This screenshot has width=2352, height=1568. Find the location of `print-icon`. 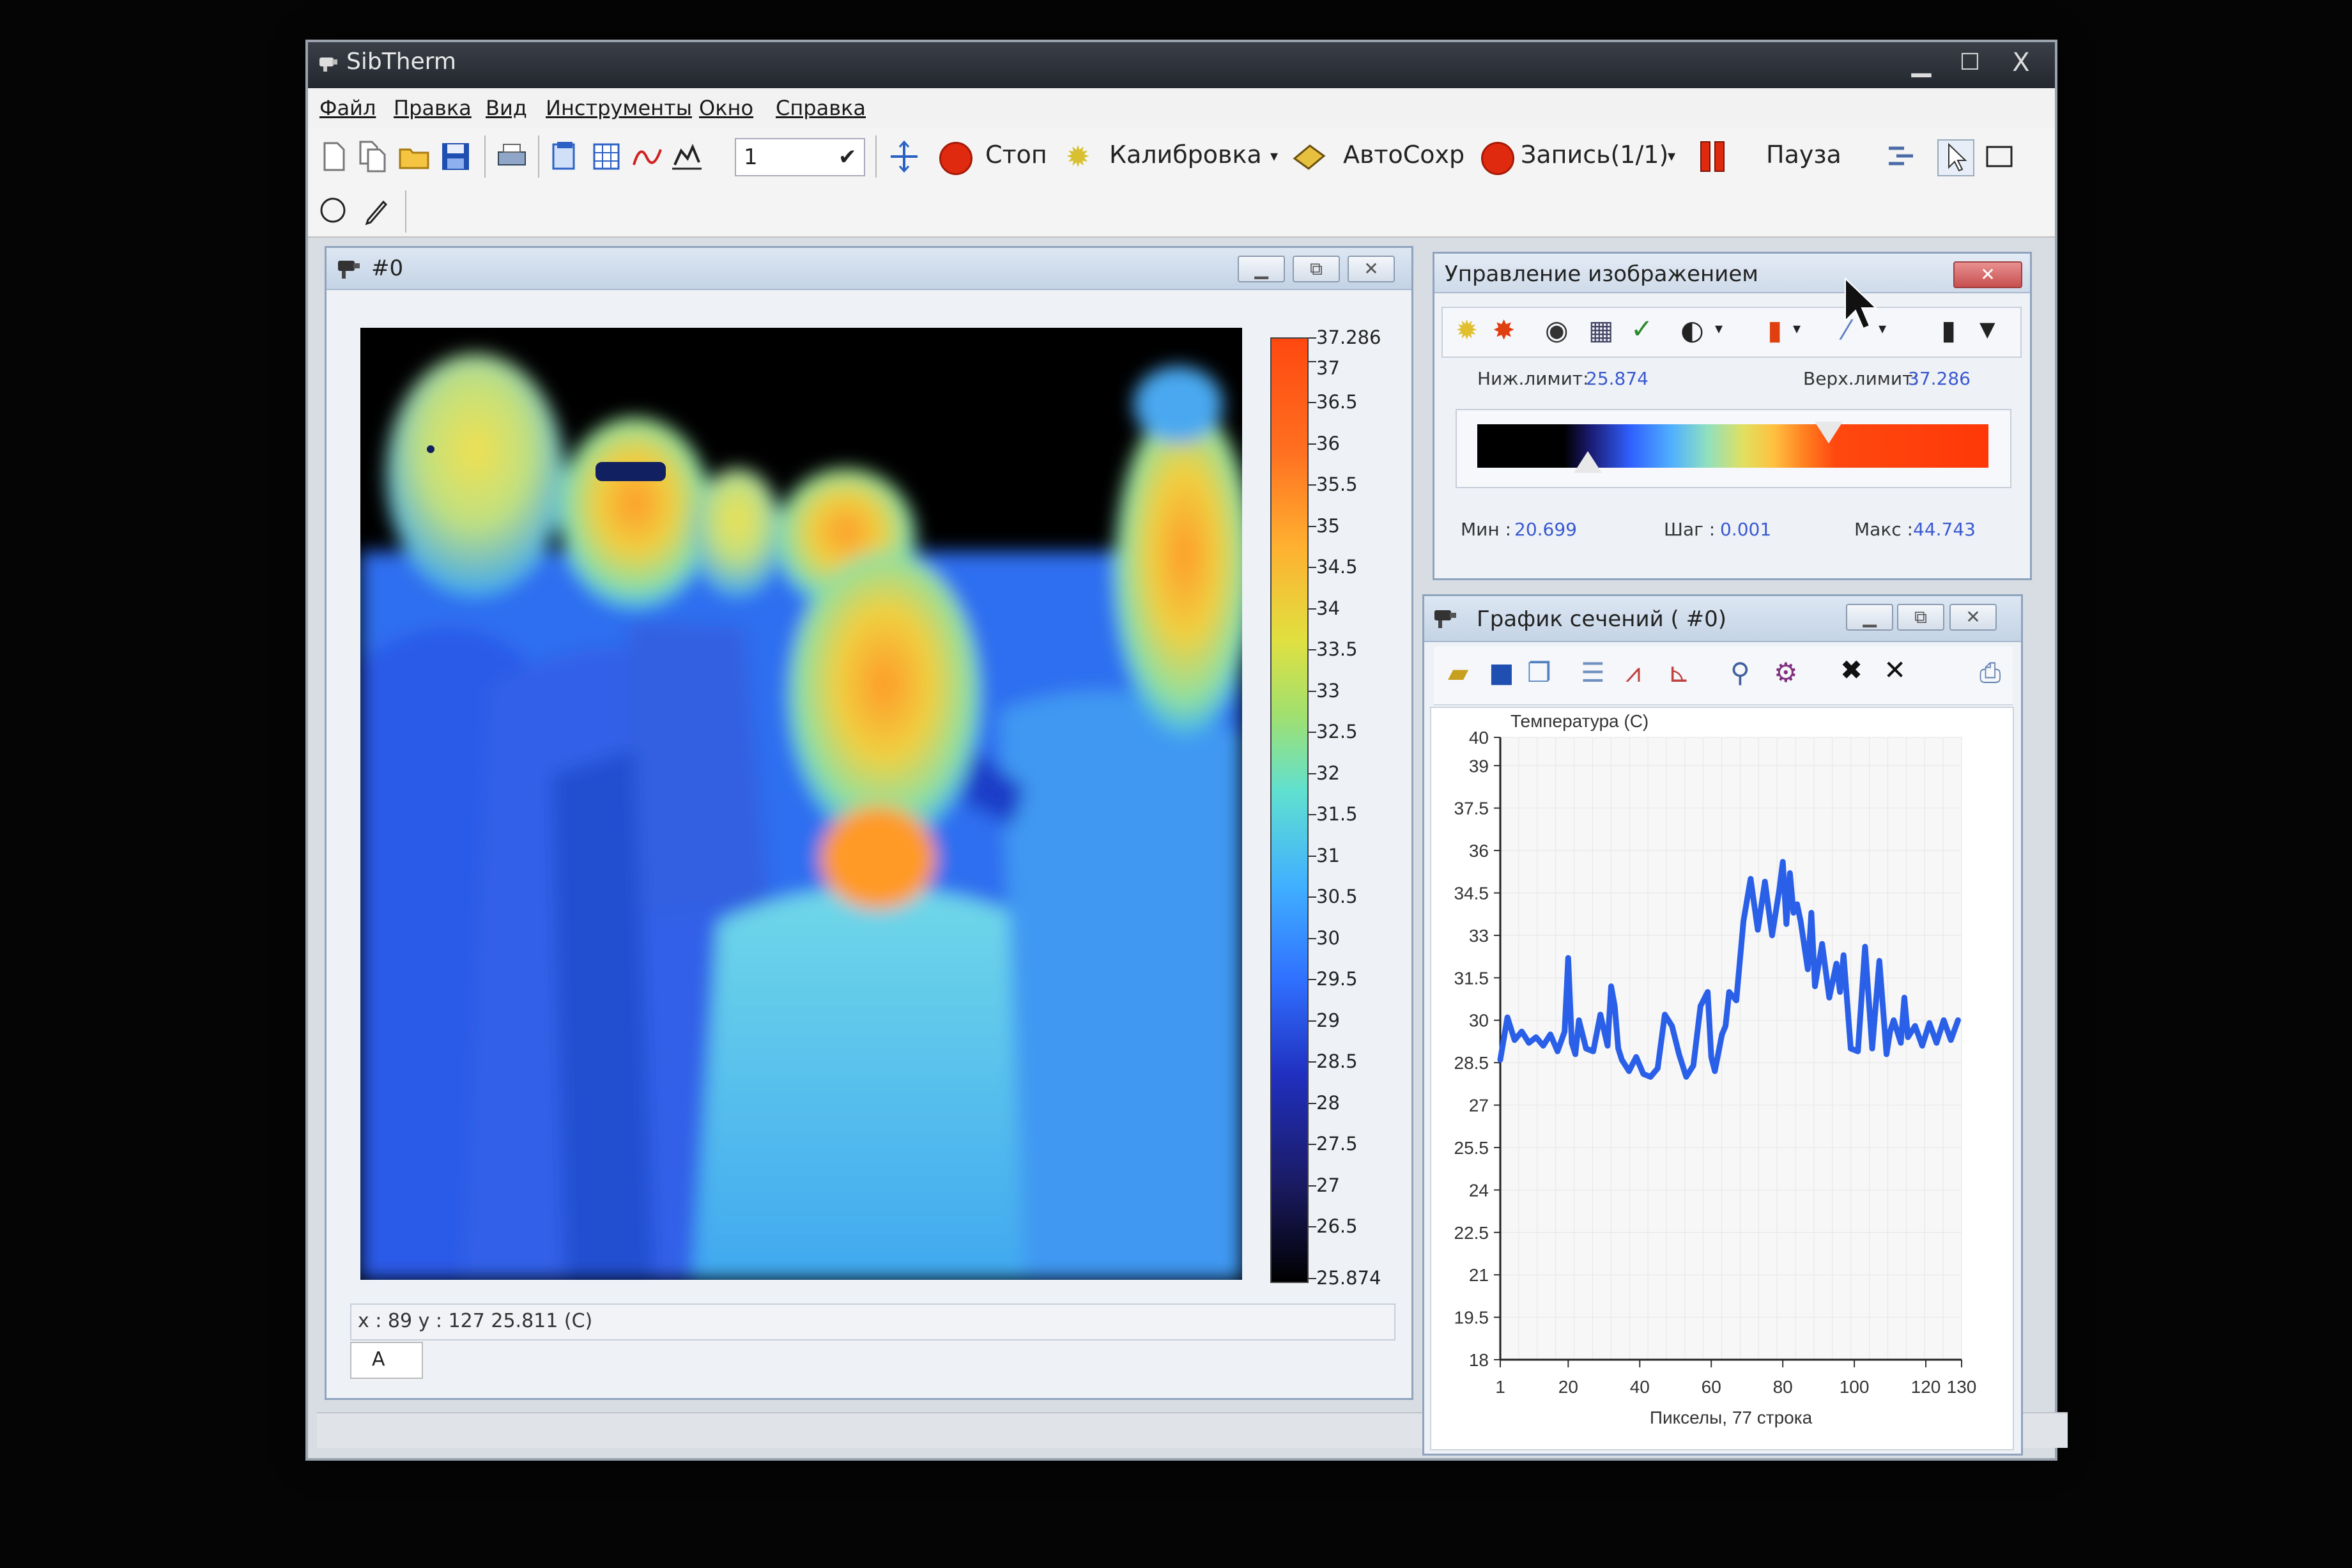

print-icon is located at coordinates (512, 156).